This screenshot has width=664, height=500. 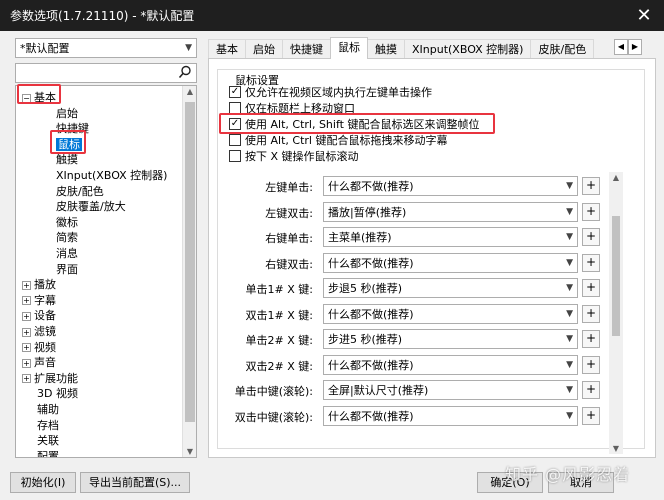 I want to click on option-checkbox: ✓ 仅允许在视频区域内执行左键单击操作, so click(x=330, y=91).